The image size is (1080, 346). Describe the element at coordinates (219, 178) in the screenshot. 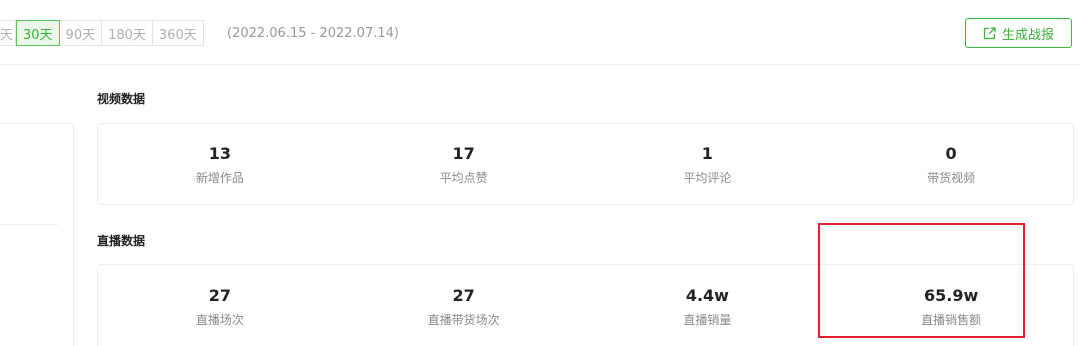

I see `stat-label: 新增作品` at that location.